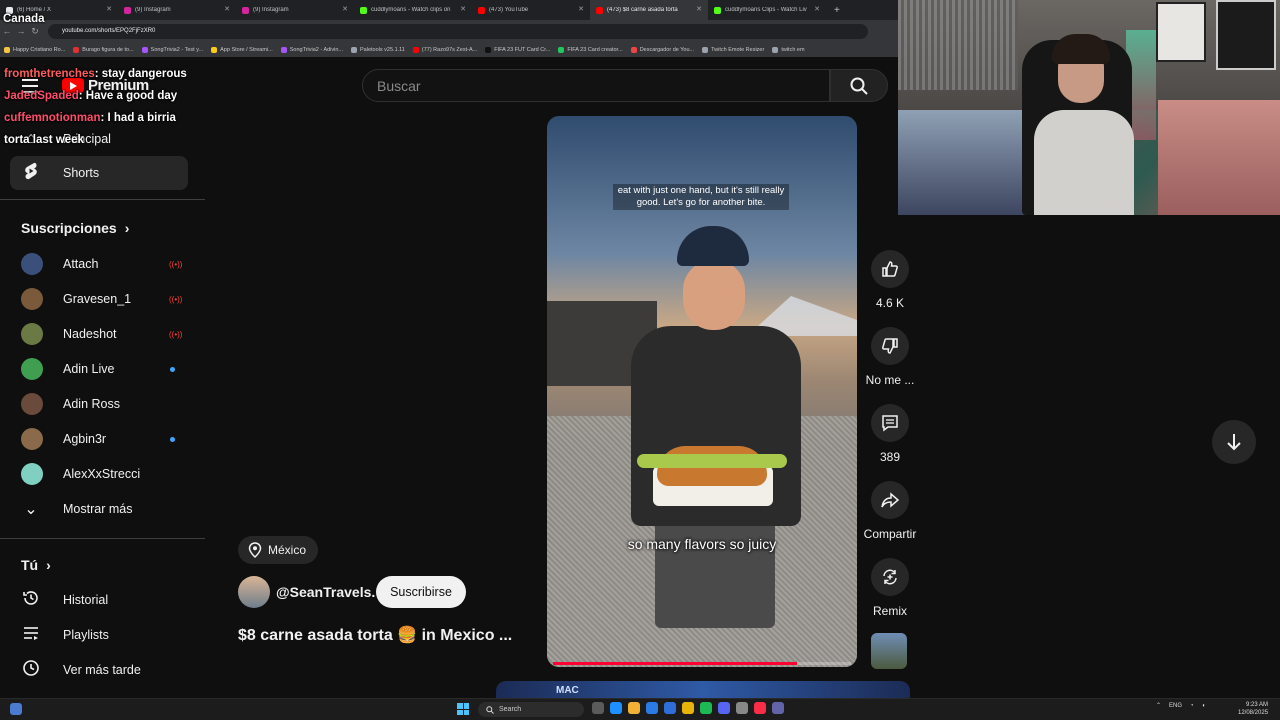  I want to click on bookmark-label: Paletools v25.1.11, so click(382, 49).